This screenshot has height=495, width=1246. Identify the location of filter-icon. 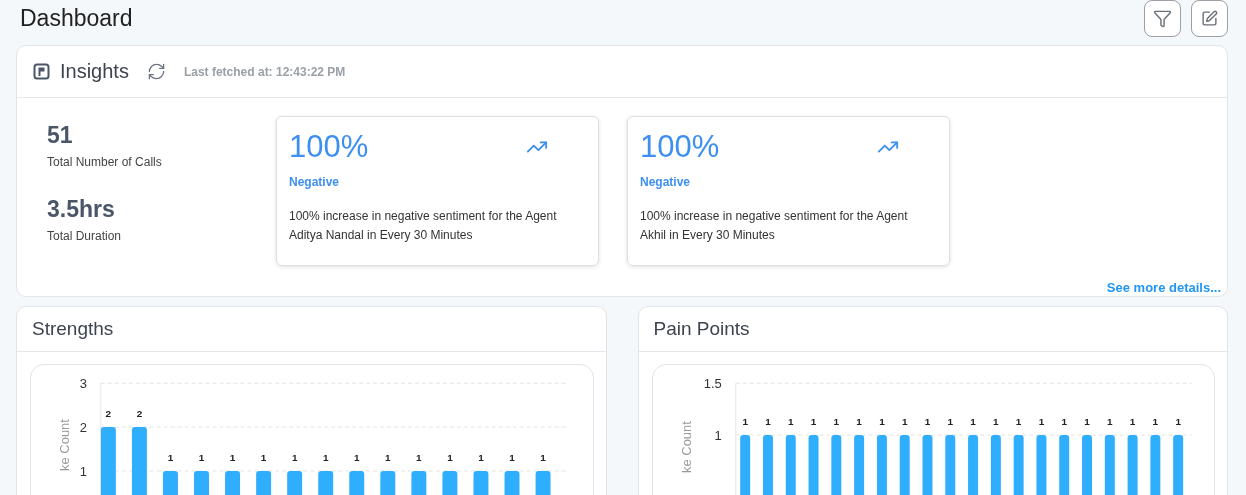
(1162, 18).